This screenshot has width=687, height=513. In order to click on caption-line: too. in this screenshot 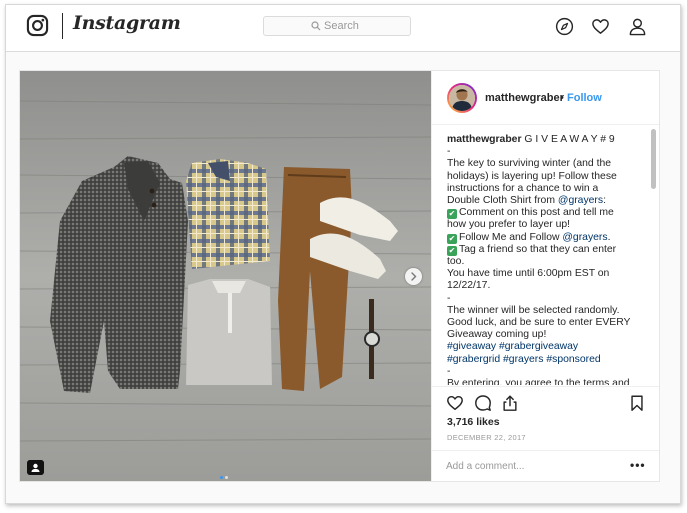, I will do `click(544, 262)`.